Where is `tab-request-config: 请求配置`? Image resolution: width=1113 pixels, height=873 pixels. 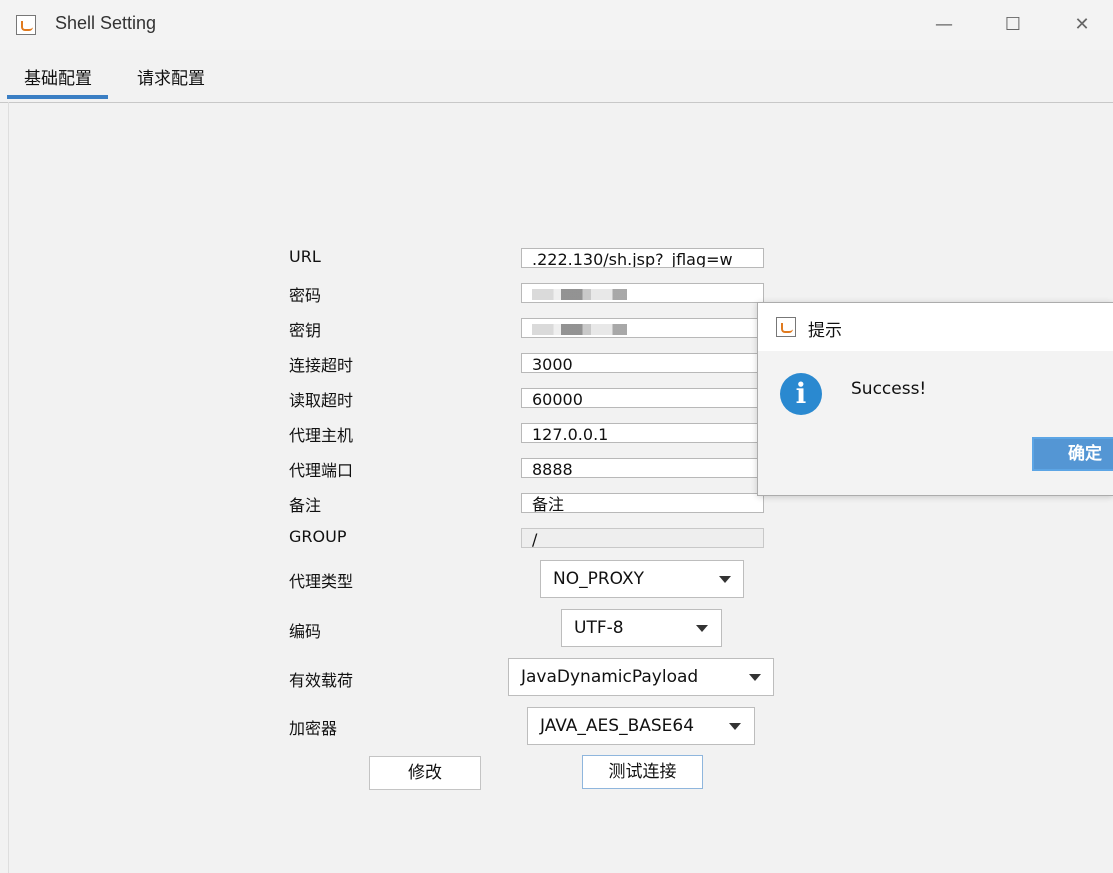
tab-request-config: 请求配置 is located at coordinates (171, 76).